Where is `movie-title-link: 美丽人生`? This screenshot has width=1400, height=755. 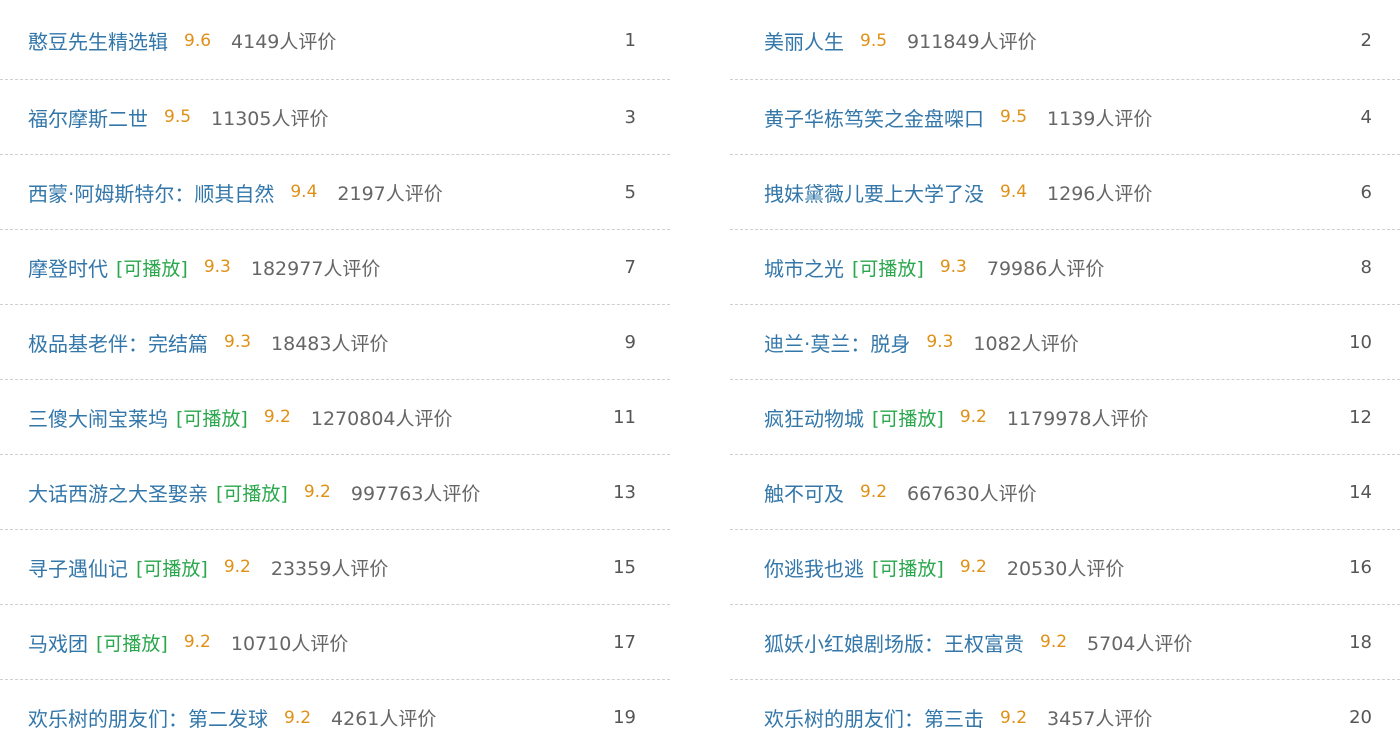 movie-title-link: 美丽人生 is located at coordinates (804, 40).